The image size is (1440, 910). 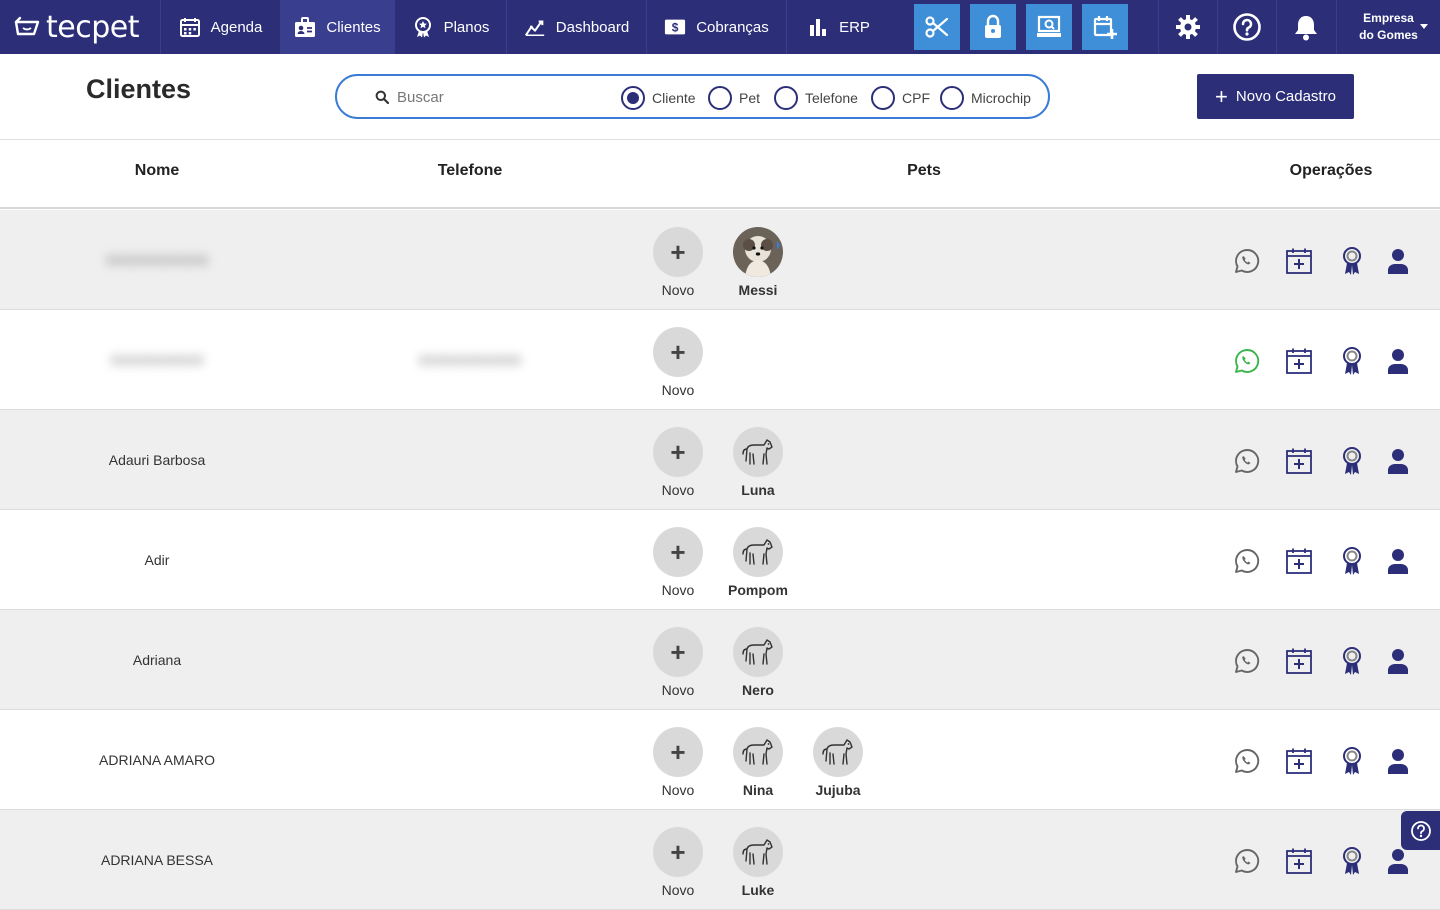 I want to click on floating-help-button, so click(x=1420, y=830).